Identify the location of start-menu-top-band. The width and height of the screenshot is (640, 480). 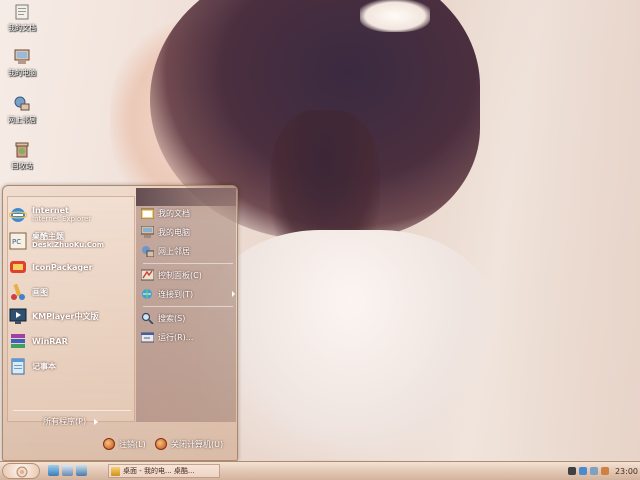
(186, 197).